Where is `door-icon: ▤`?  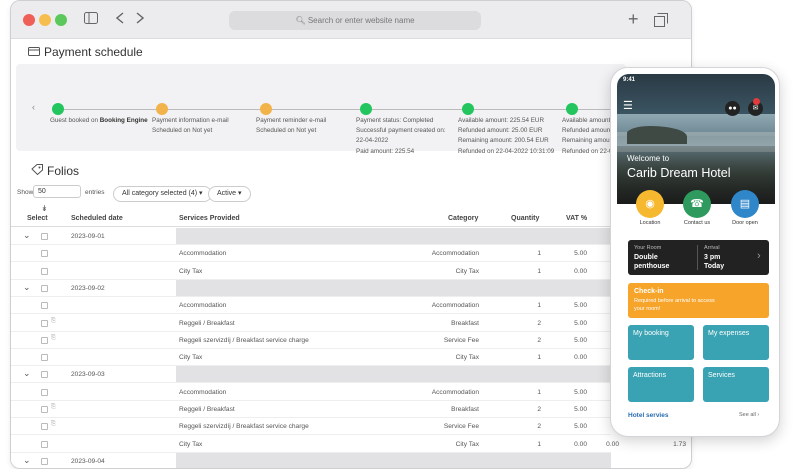
door-icon: ▤ is located at coordinates (745, 204).